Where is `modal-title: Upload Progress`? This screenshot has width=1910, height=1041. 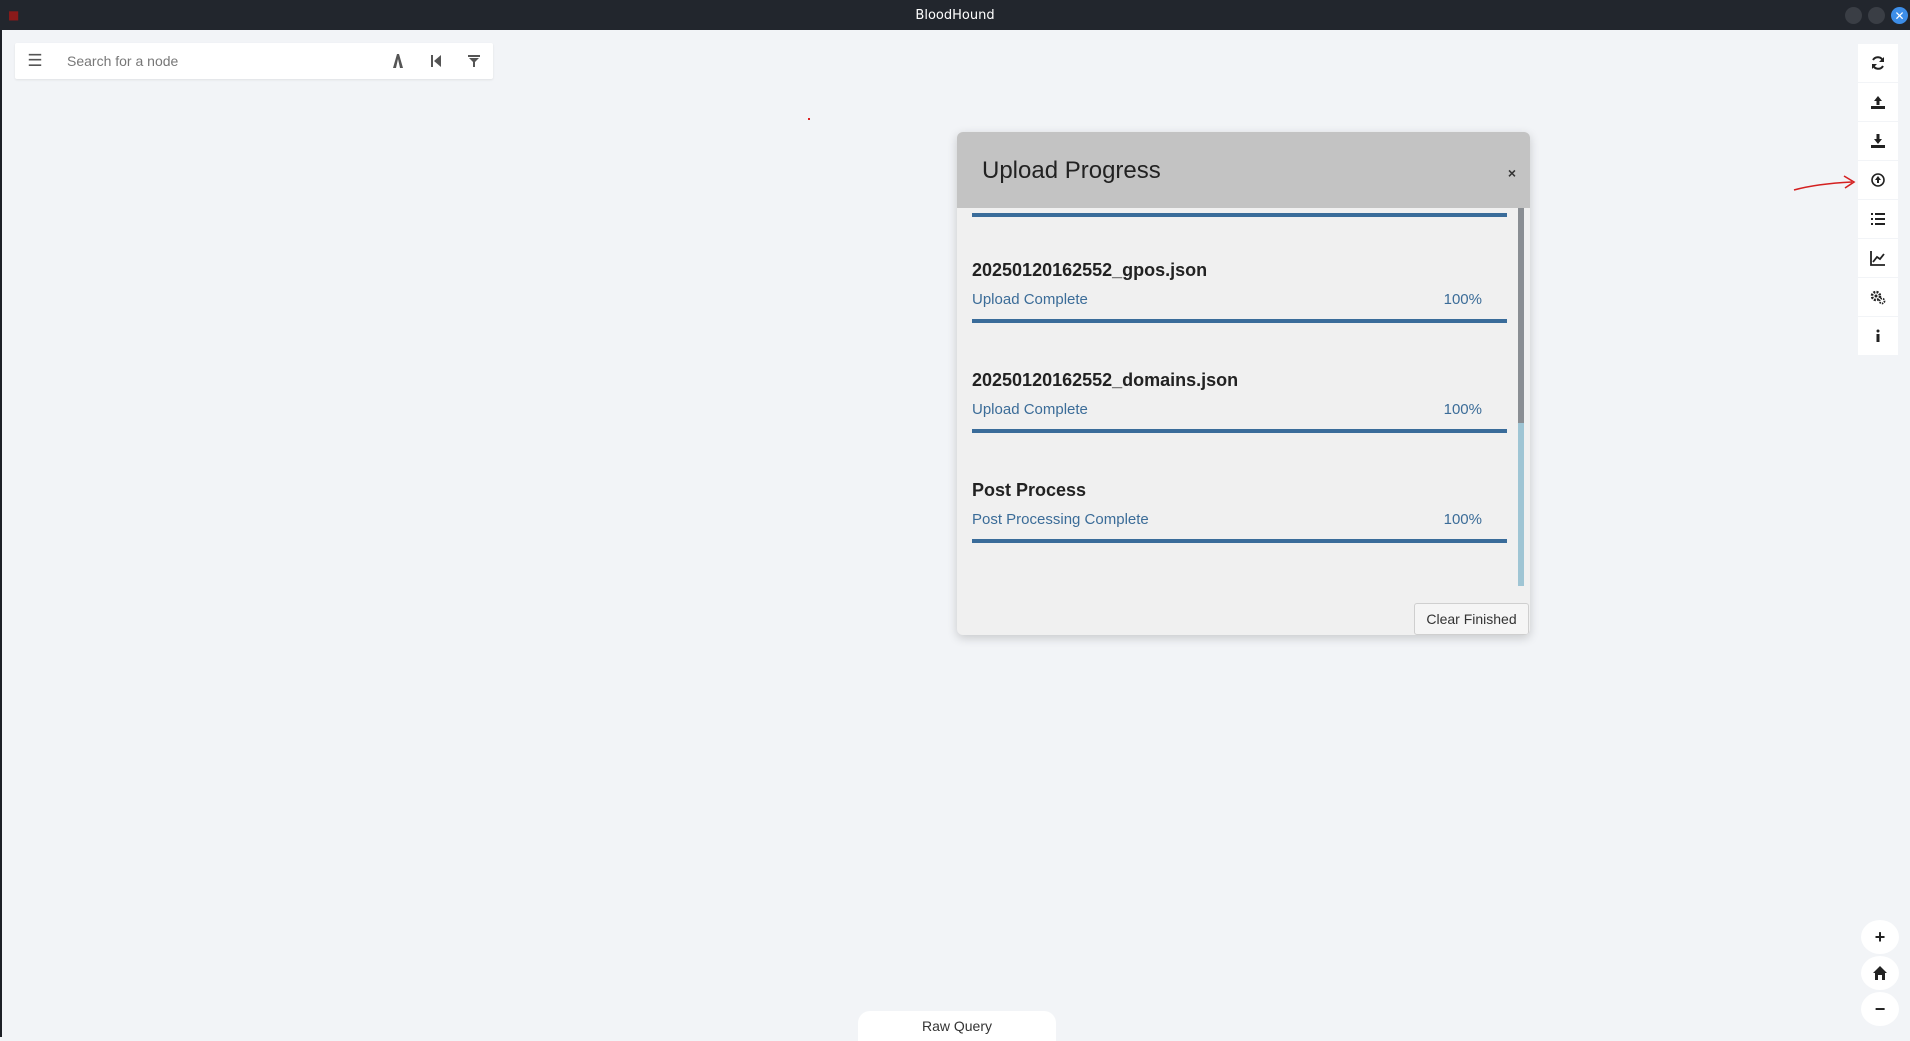 modal-title: Upload Progress is located at coordinates (1071, 170).